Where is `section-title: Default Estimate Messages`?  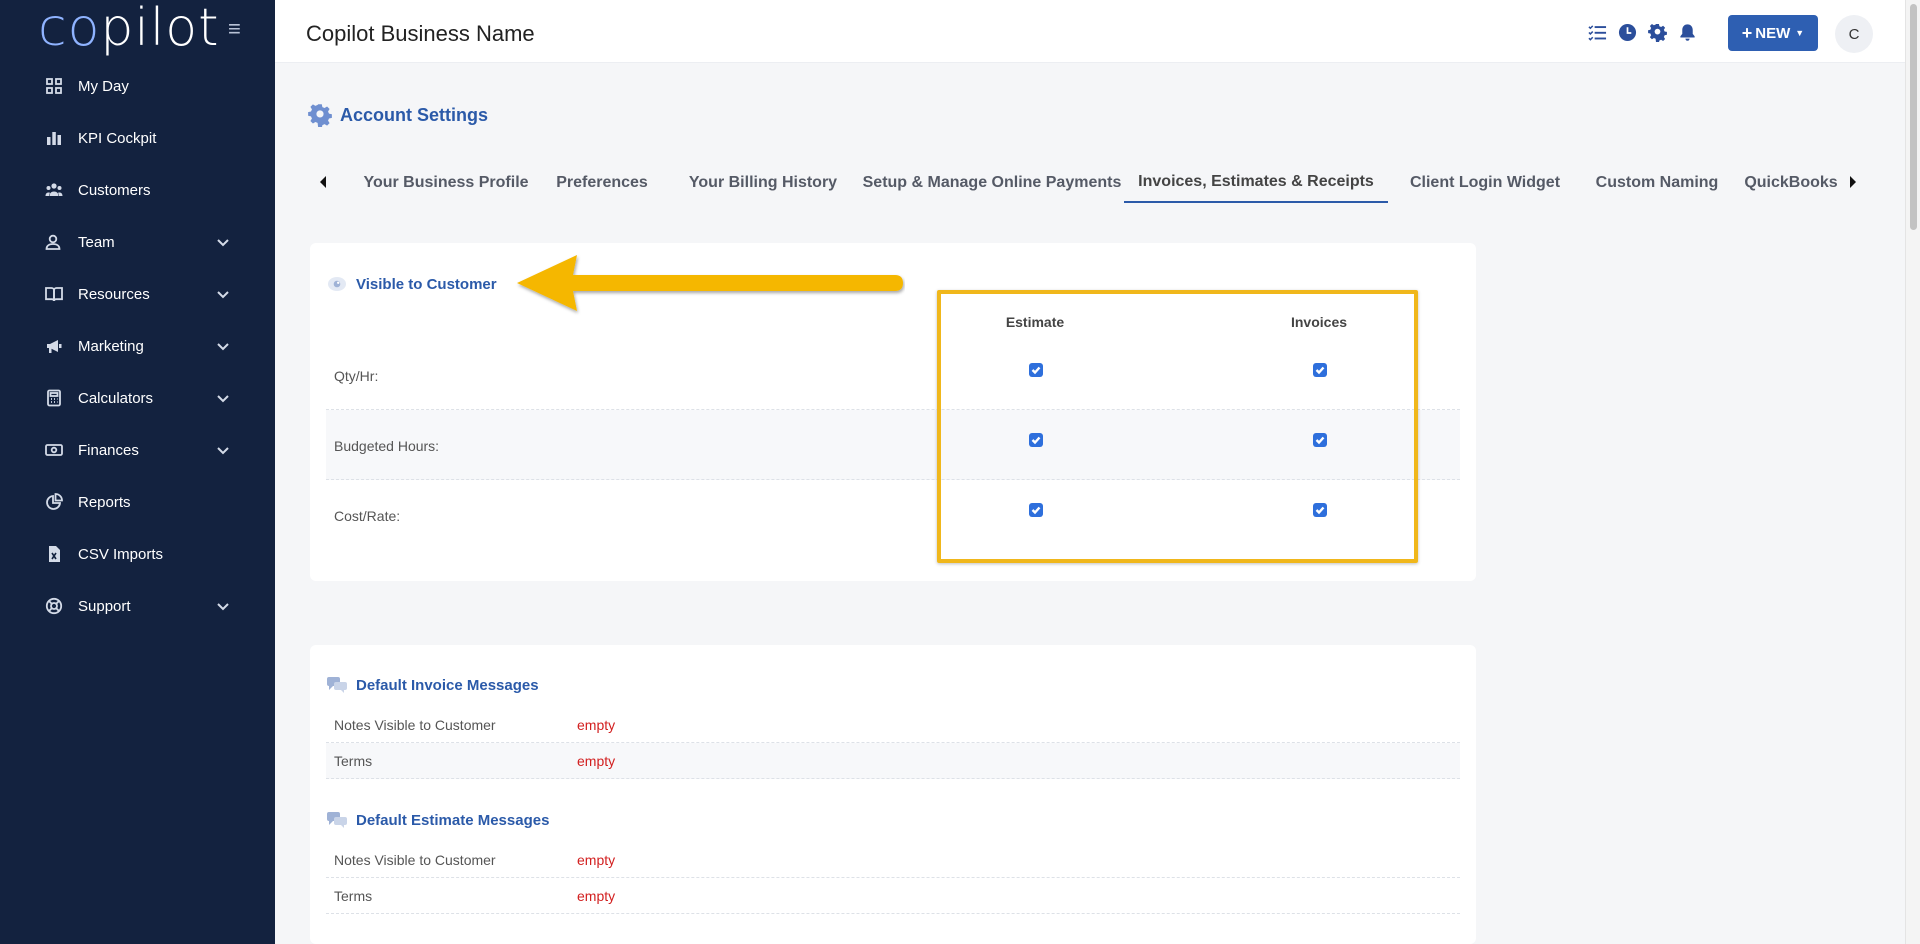 section-title: Default Estimate Messages is located at coordinates (453, 820).